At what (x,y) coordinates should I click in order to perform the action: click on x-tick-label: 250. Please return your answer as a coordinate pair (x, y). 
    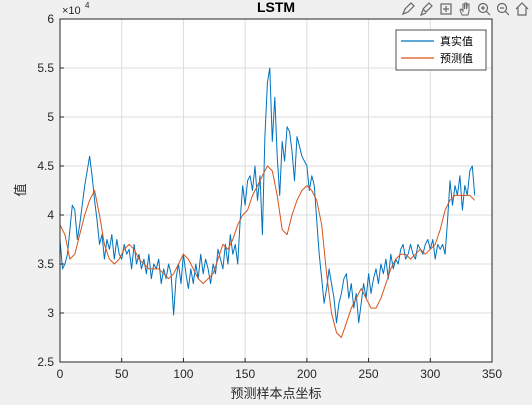
    Looking at the image, I should click on (369, 374).